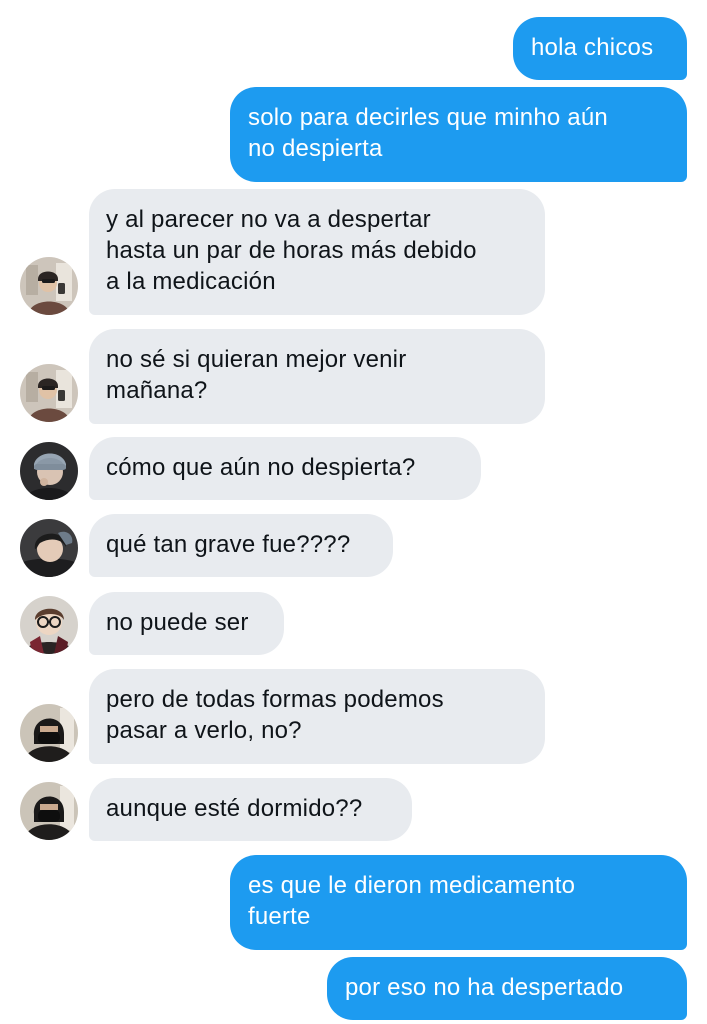 The height and width of the screenshot is (1024, 707). Describe the element at coordinates (285, 468) in the screenshot. I see `message-bubble: cómo que aún no despierta?` at that location.